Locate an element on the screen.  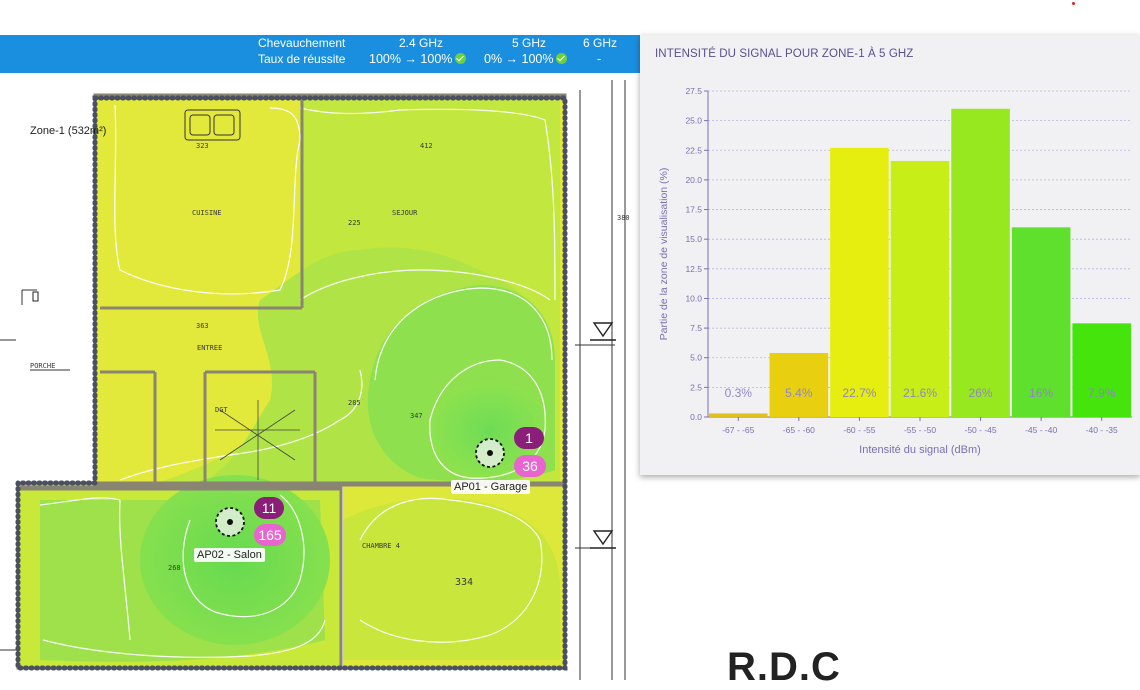
room-label: CUISINE is located at coordinates (207, 213).